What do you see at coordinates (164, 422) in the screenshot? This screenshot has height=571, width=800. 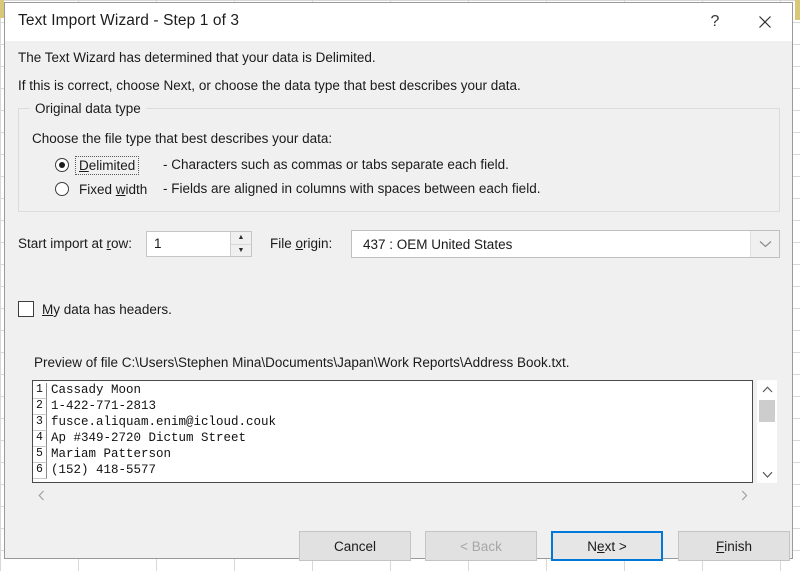 I see `preview-line-text: fusce.aliquam.enim@icloud.couk` at bounding box center [164, 422].